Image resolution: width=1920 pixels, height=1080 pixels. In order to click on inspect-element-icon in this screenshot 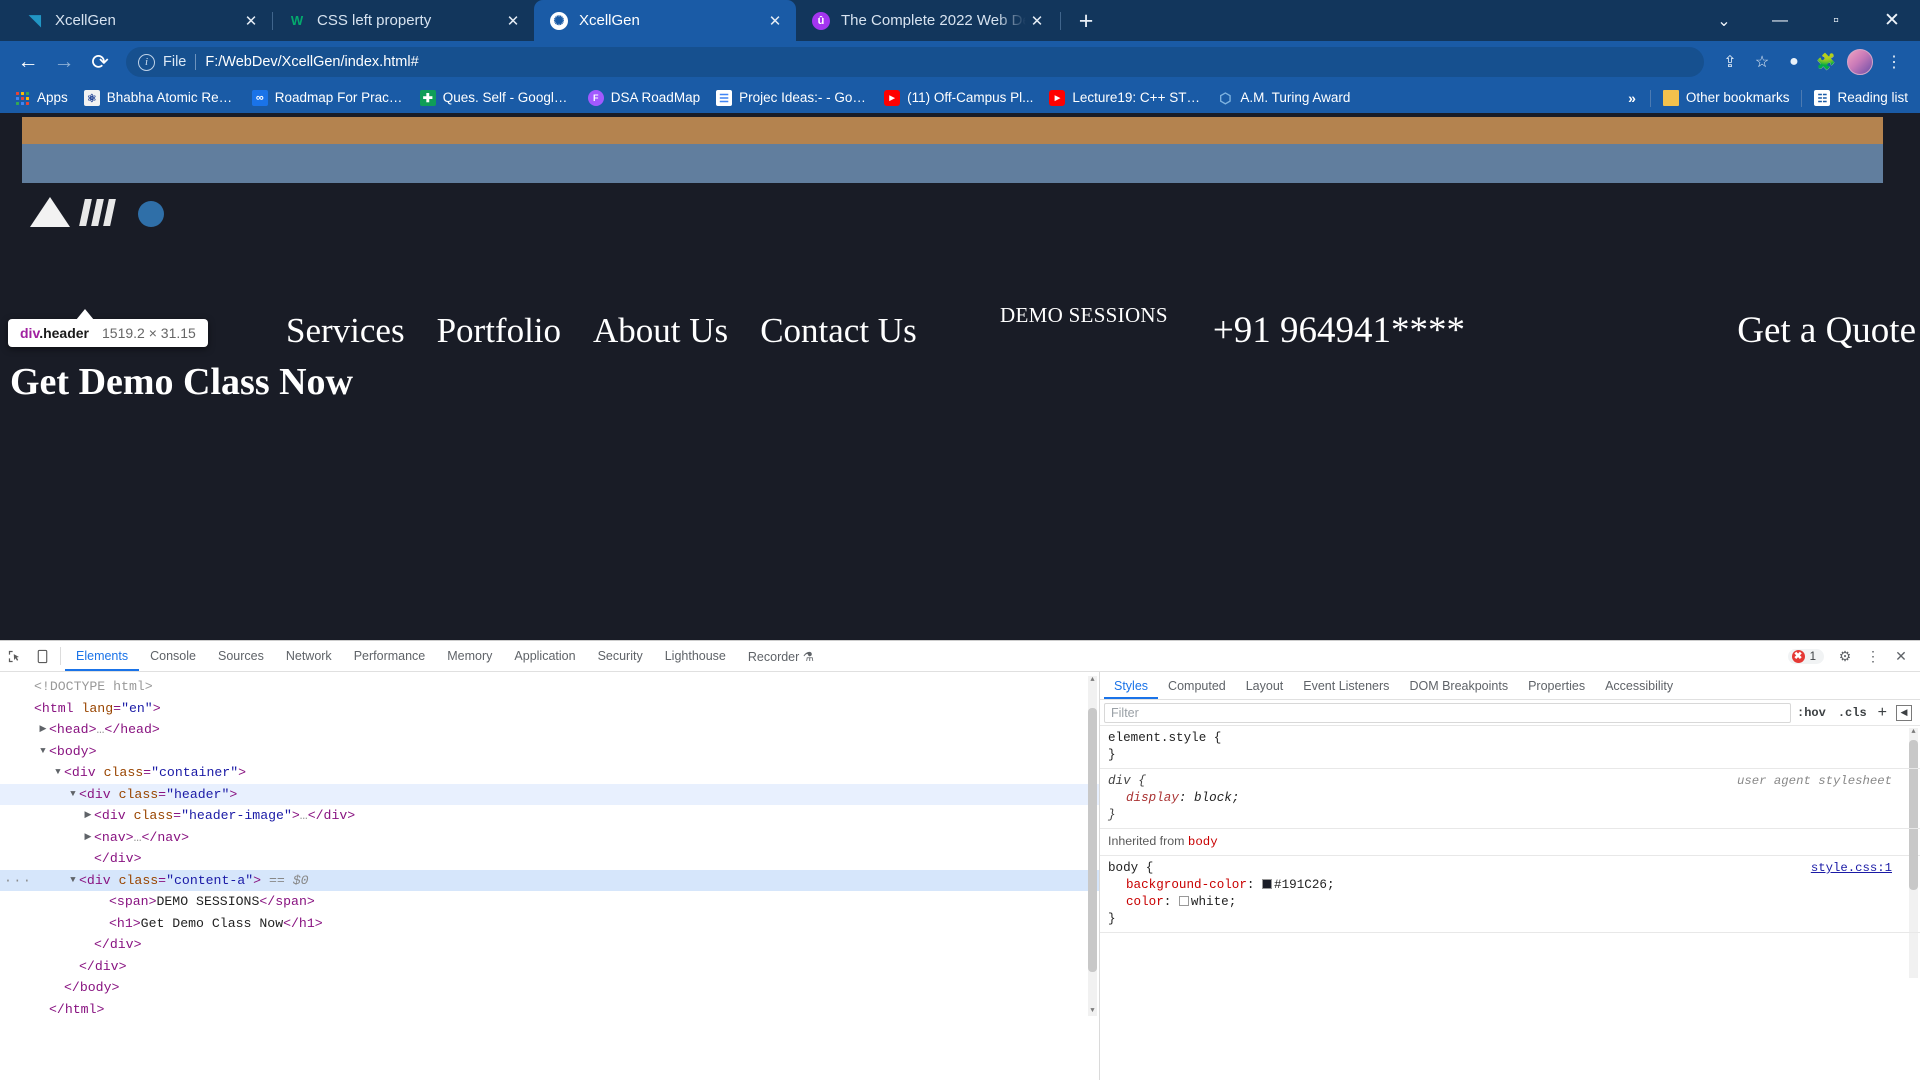, I will do `click(14, 656)`.